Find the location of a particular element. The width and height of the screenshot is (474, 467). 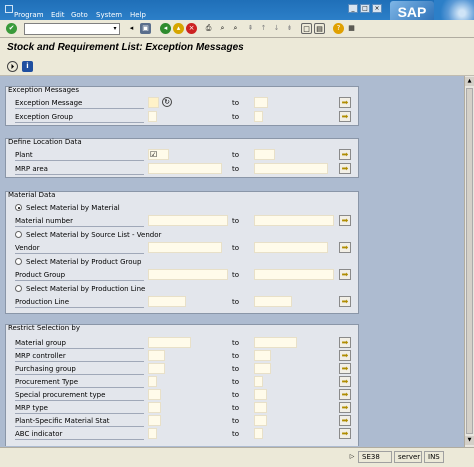

plant-from-input: ☑ is located at coordinates (158, 154).